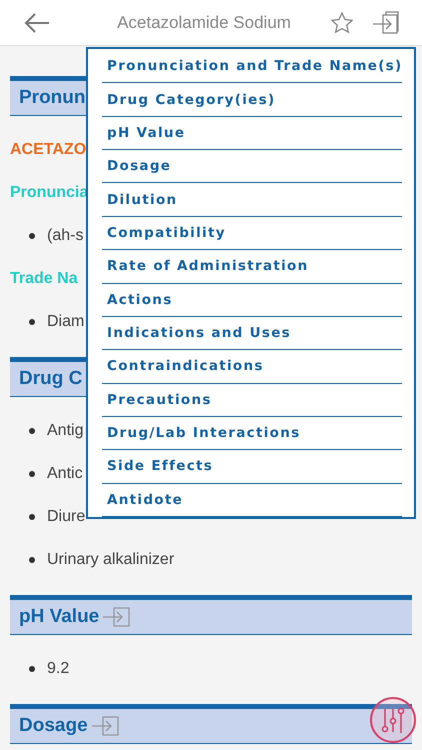  What do you see at coordinates (252, 133) in the screenshot?
I see `menu-item: pH Value` at bounding box center [252, 133].